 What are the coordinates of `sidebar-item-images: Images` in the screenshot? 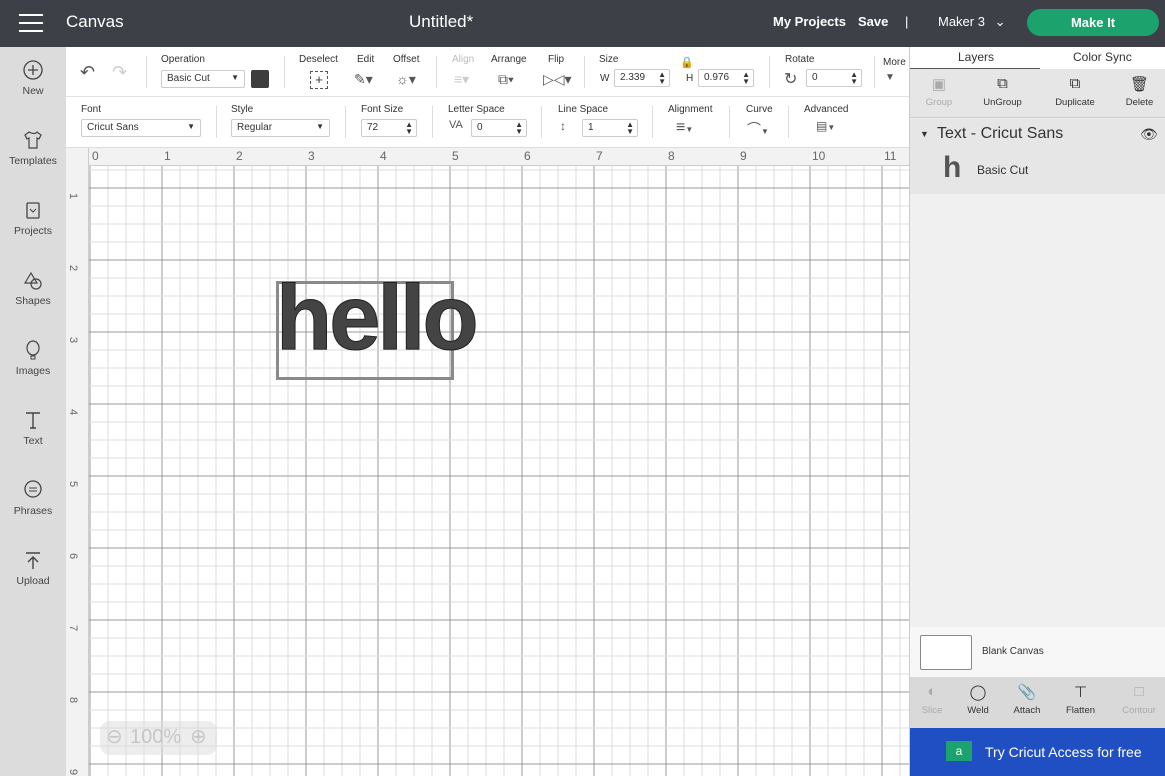 It's located at (33, 358).